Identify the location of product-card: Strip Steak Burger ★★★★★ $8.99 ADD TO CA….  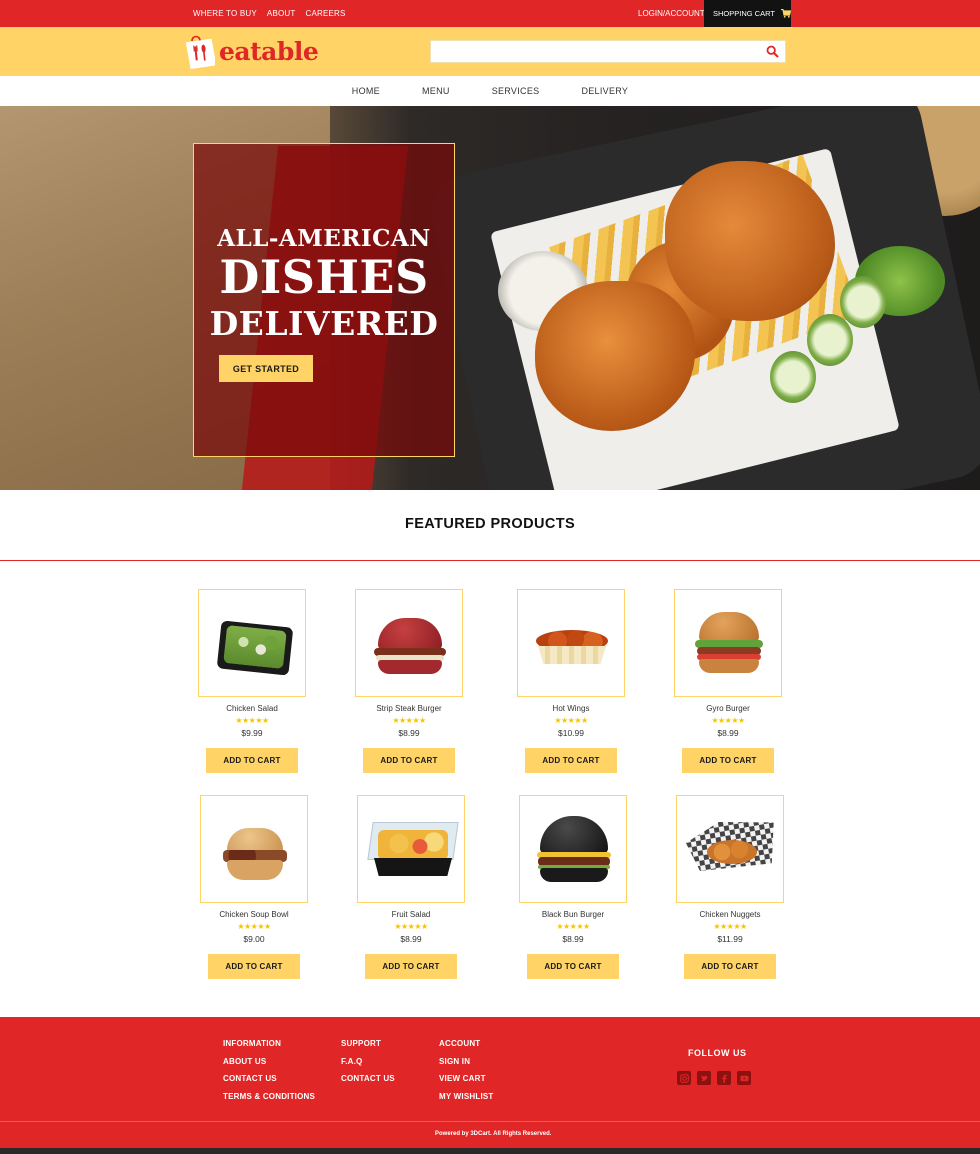
(409, 681).